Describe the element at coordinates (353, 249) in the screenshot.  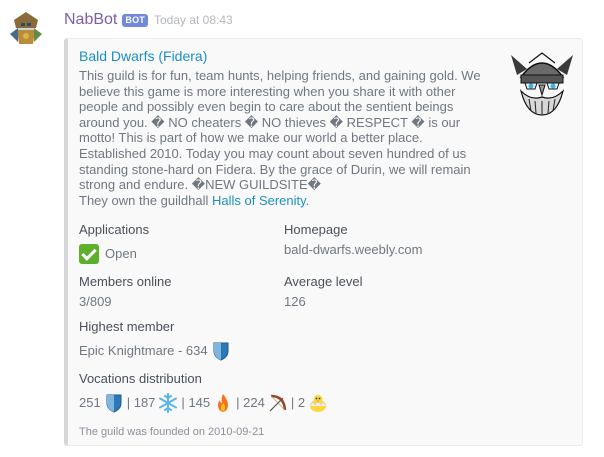
I see `homepage-value: bald-dwarfs.weebly.com` at that location.